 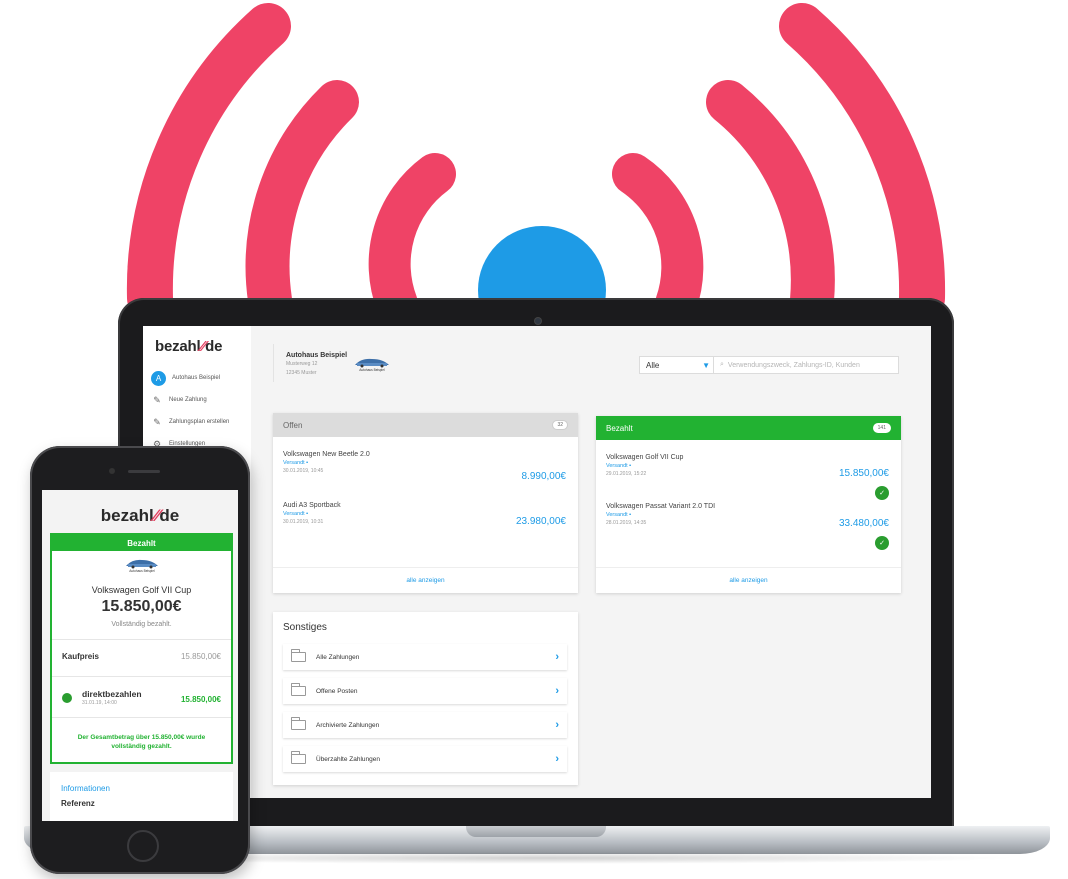 What do you see at coordinates (425, 580) in the screenshot?
I see `show-all-open-link: alle anzeigen` at bounding box center [425, 580].